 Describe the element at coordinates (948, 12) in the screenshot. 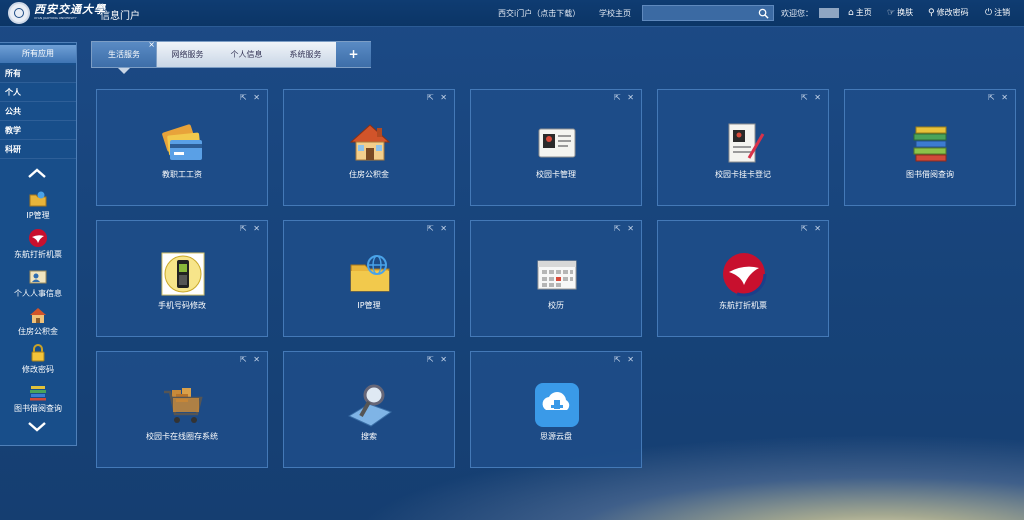

I see `change-password-link: ⚲ 修改密码` at that location.